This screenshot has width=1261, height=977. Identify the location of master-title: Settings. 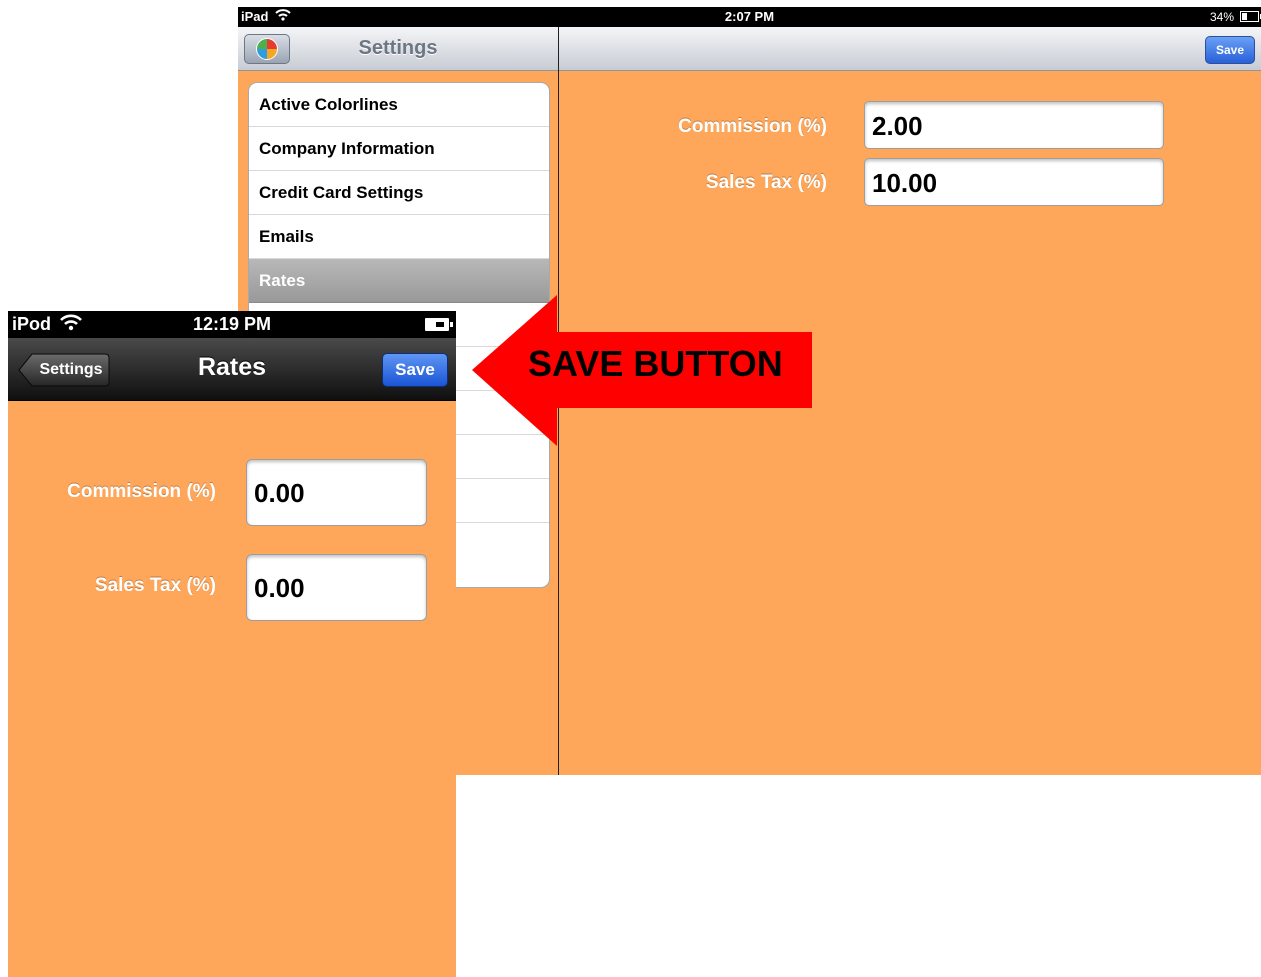
(398, 48).